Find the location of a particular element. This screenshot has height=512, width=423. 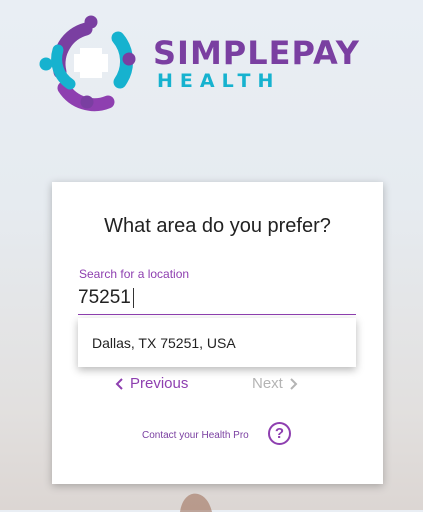

previous-button: Previous is located at coordinates (151, 383).